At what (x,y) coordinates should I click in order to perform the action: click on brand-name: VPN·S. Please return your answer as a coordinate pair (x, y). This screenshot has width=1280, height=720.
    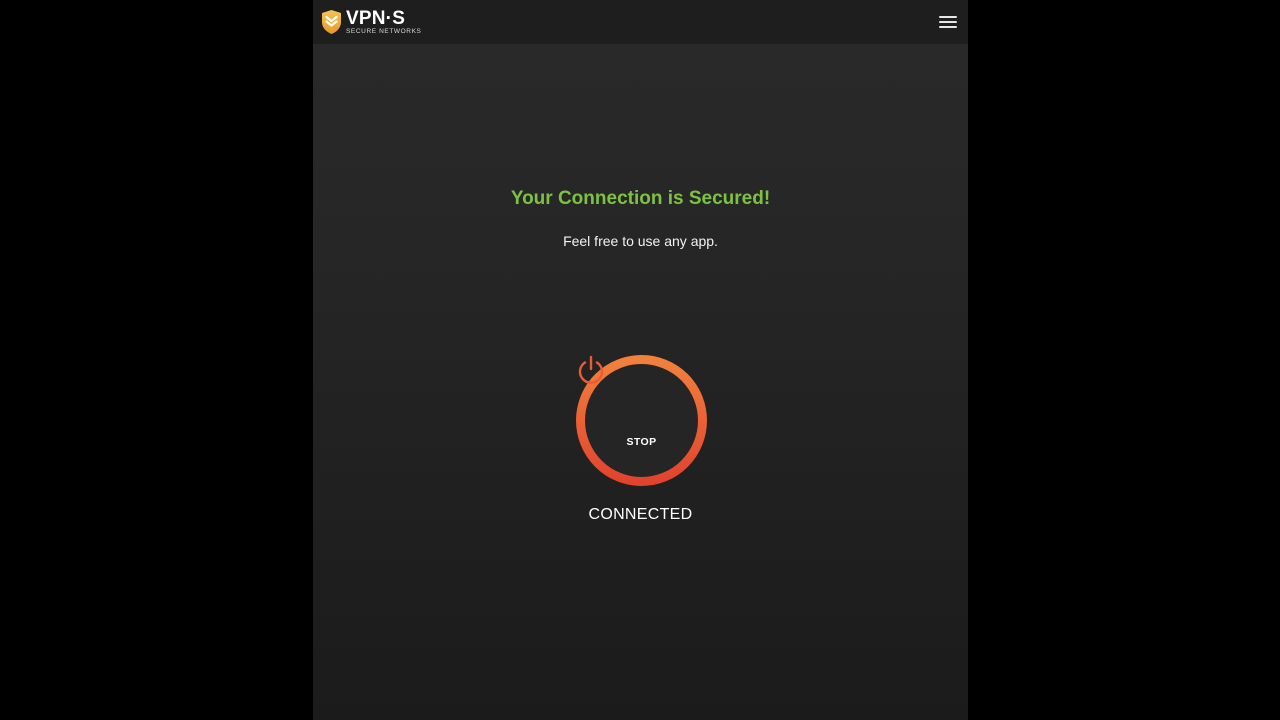
    Looking at the image, I should click on (376, 18).